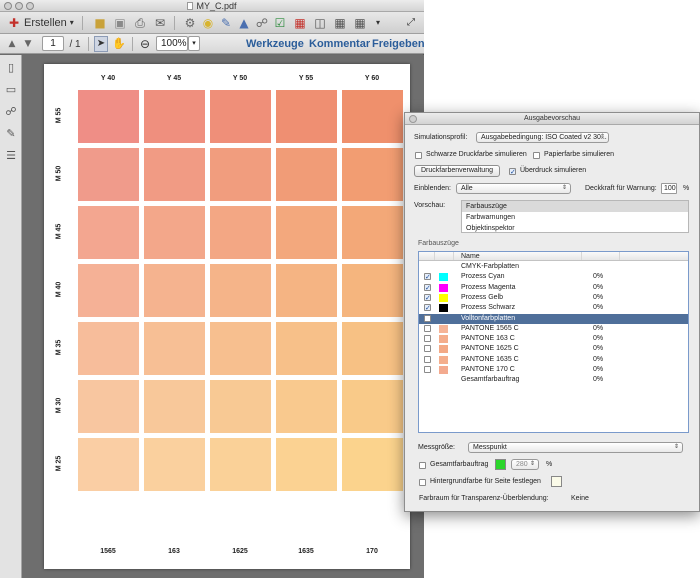  What do you see at coordinates (686, 188) in the screenshot?
I see `deckkraft-unit: %` at bounding box center [686, 188].